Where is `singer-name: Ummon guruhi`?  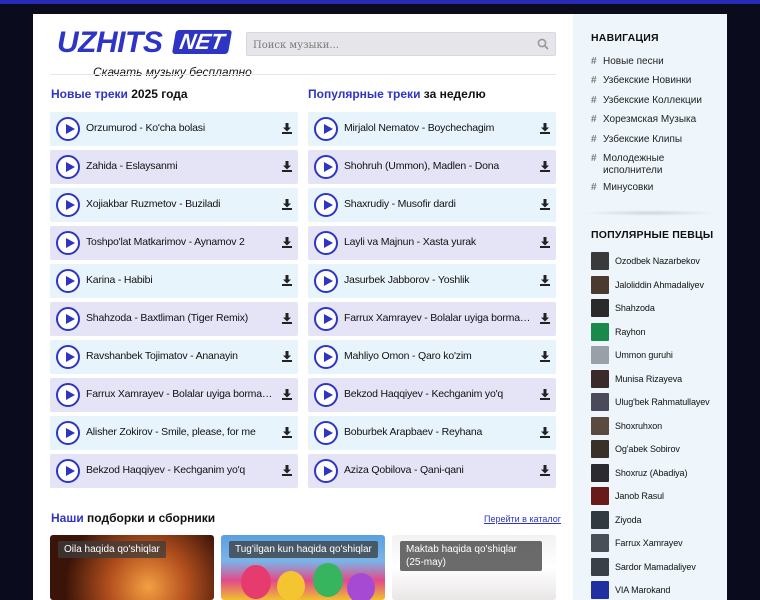 singer-name: Ummon guruhi is located at coordinates (644, 355).